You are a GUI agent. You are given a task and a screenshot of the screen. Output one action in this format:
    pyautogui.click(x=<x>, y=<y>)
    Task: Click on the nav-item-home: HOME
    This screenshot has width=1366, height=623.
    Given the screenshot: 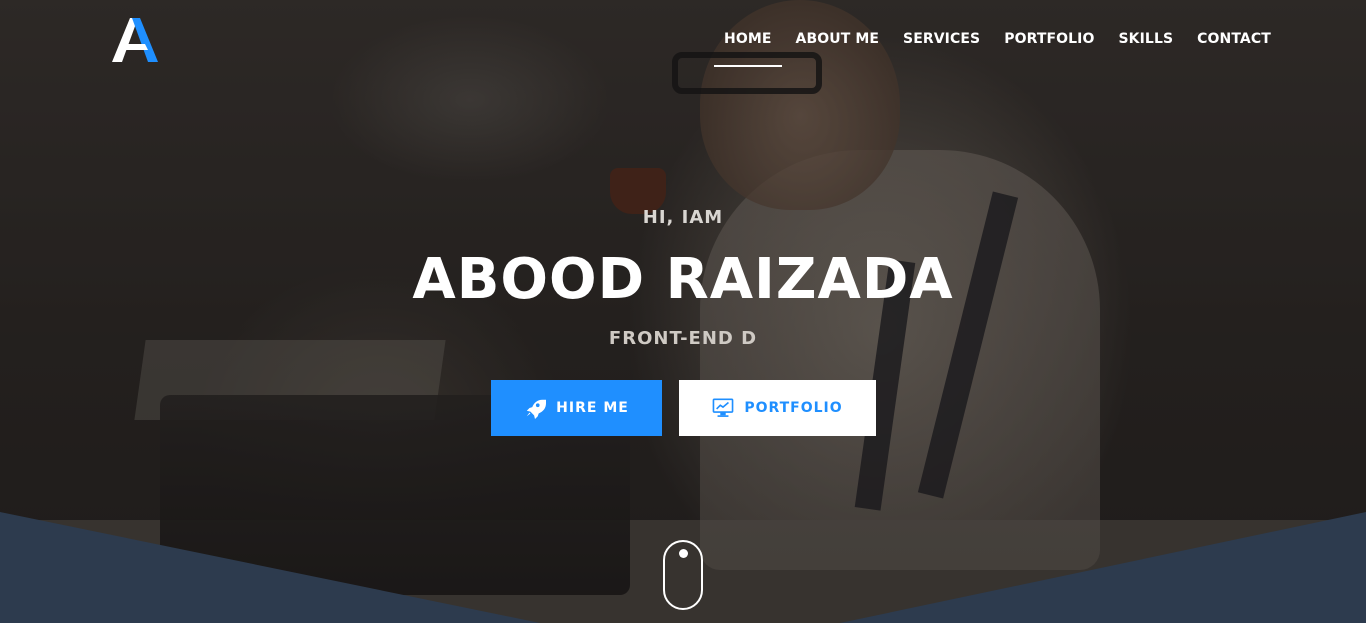 What is the action you would take?
    pyautogui.click(x=748, y=49)
    